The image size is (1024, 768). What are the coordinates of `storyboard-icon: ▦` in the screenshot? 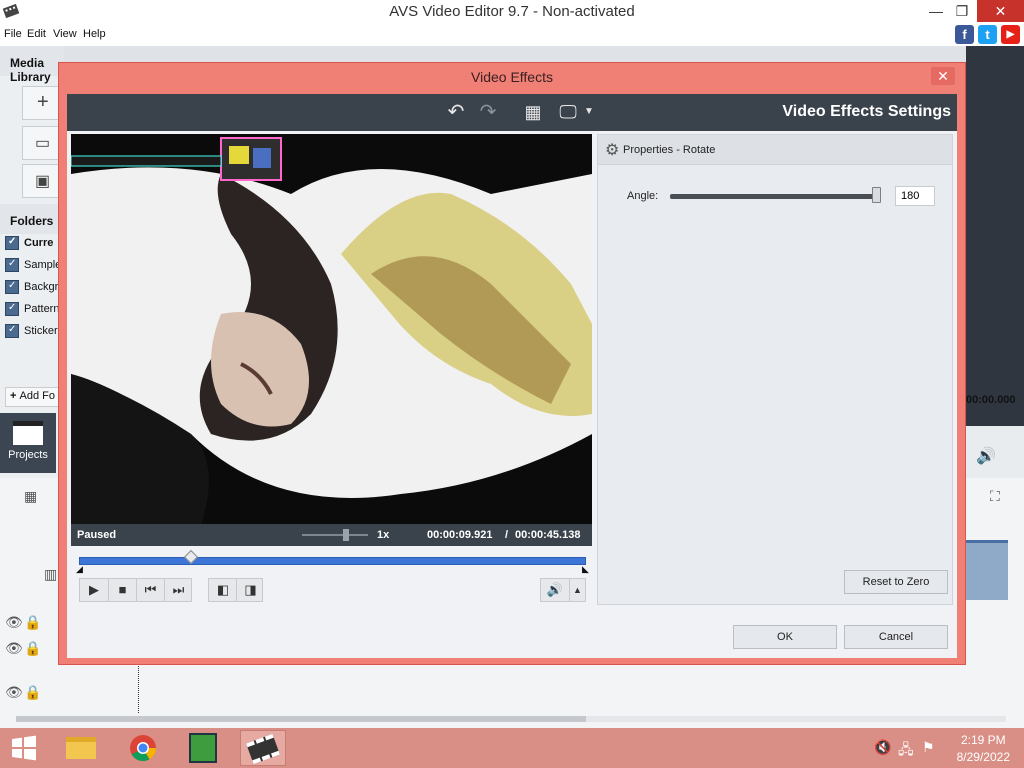 It's located at (30, 496).